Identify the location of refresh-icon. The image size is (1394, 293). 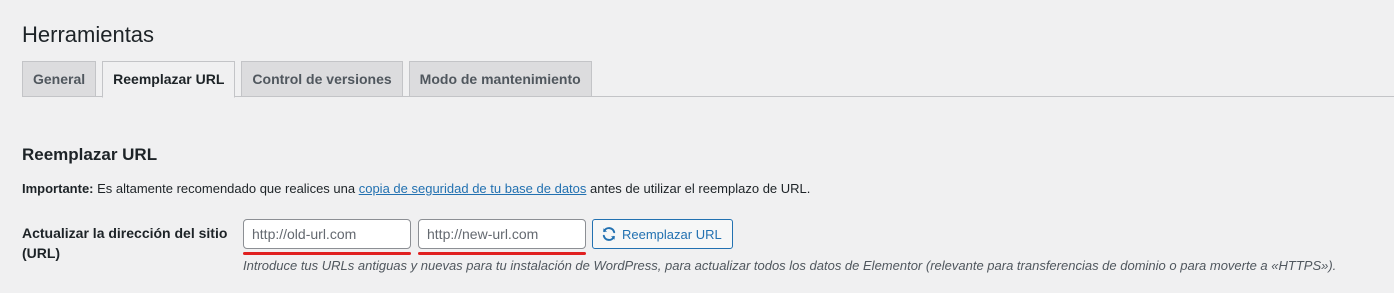
(609, 234).